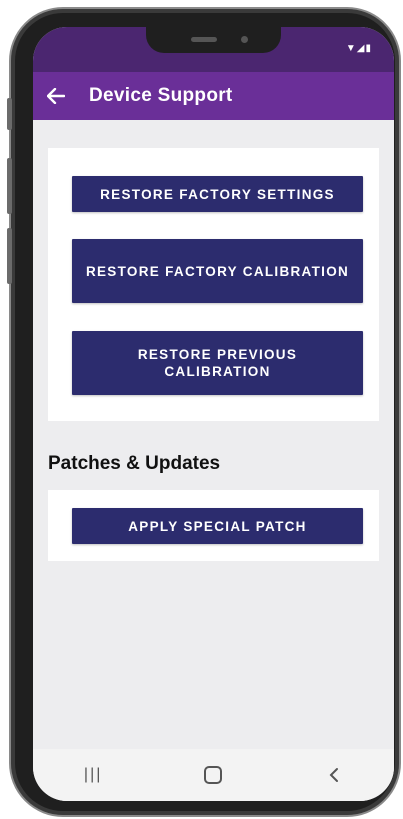 The height and width of the screenshot is (819, 403). Describe the element at coordinates (351, 48) in the screenshot. I see `wifi-icon: ▼` at that location.